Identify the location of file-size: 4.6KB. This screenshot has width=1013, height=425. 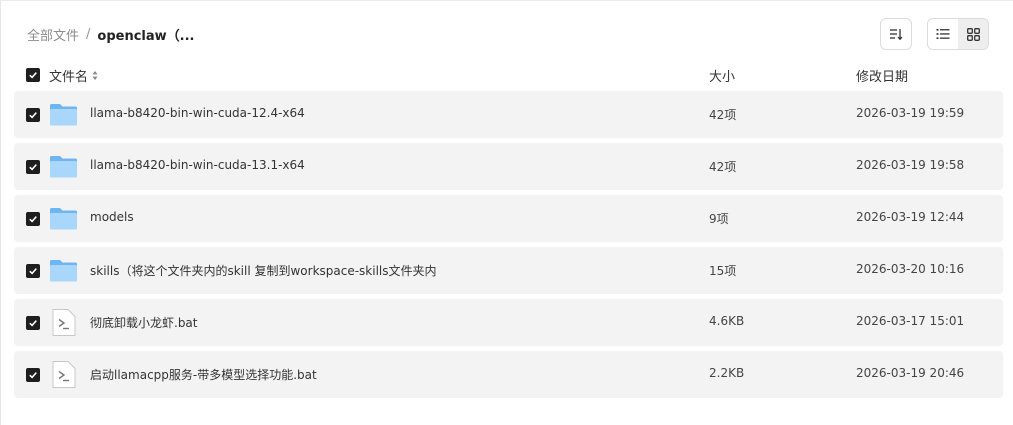
(727, 321).